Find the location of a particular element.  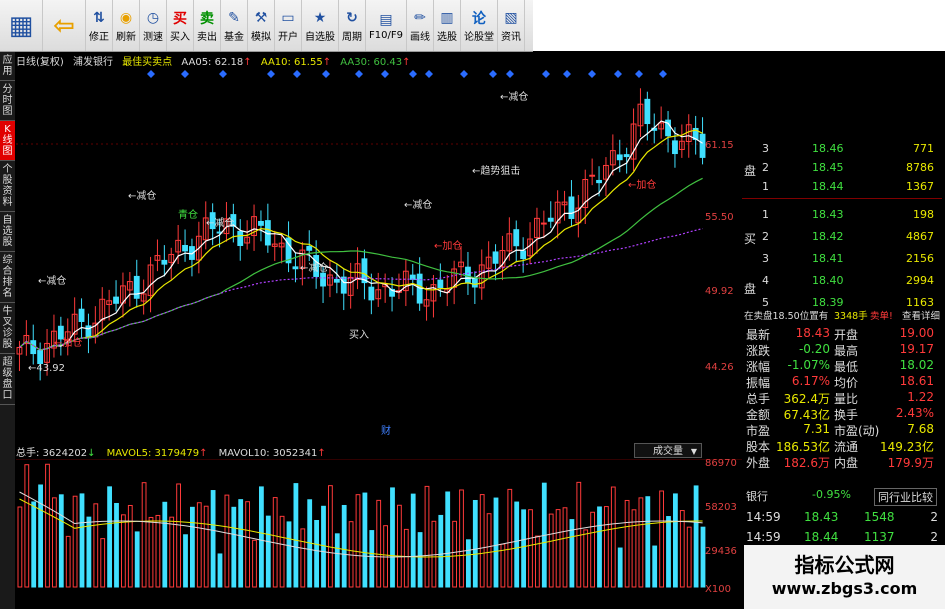

toolbar-news-button: ▧ 资讯 is located at coordinates (511, 25).